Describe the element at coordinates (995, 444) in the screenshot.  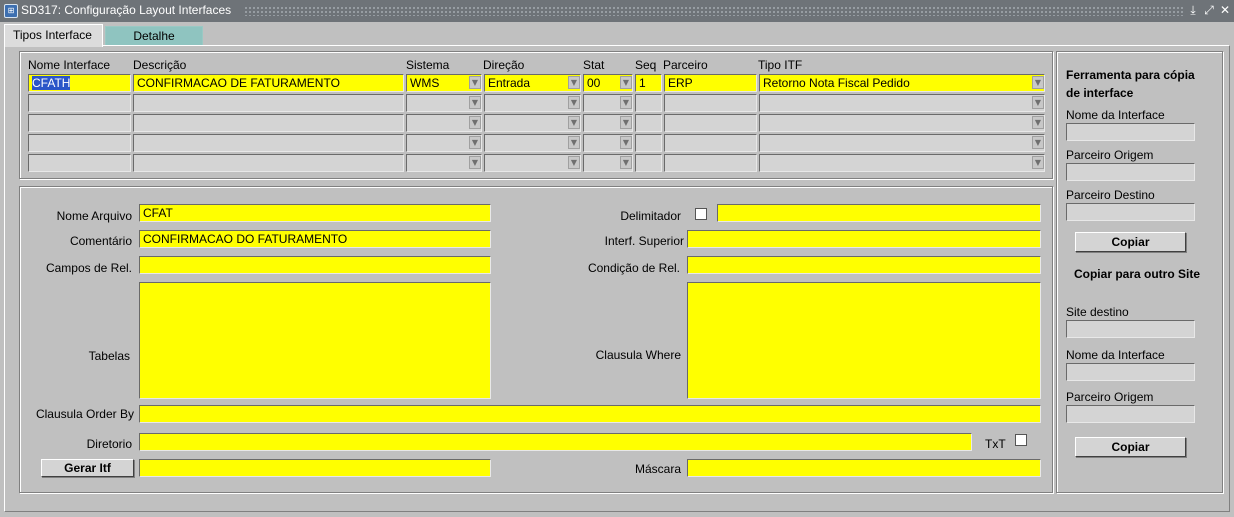
I see `txt-label: TxT` at that location.